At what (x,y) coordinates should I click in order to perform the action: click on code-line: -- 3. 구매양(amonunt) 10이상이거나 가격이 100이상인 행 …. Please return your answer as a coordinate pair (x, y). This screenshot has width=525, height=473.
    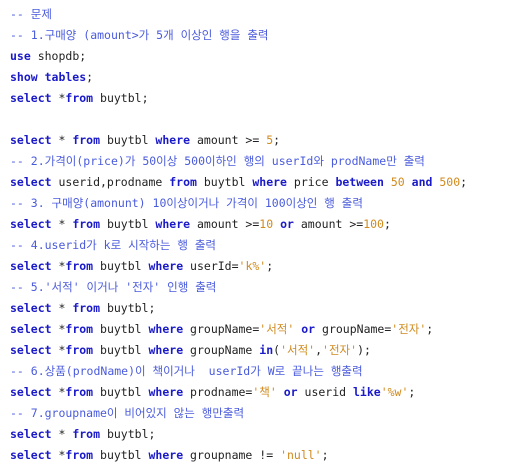
    Looking at the image, I should click on (267, 203).